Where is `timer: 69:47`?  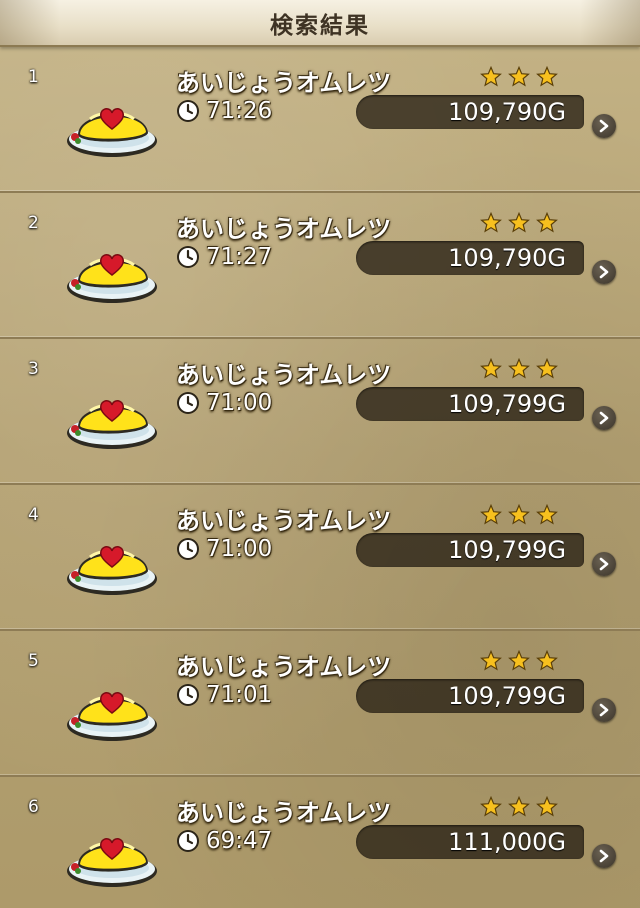
timer: 69:47 is located at coordinates (224, 841).